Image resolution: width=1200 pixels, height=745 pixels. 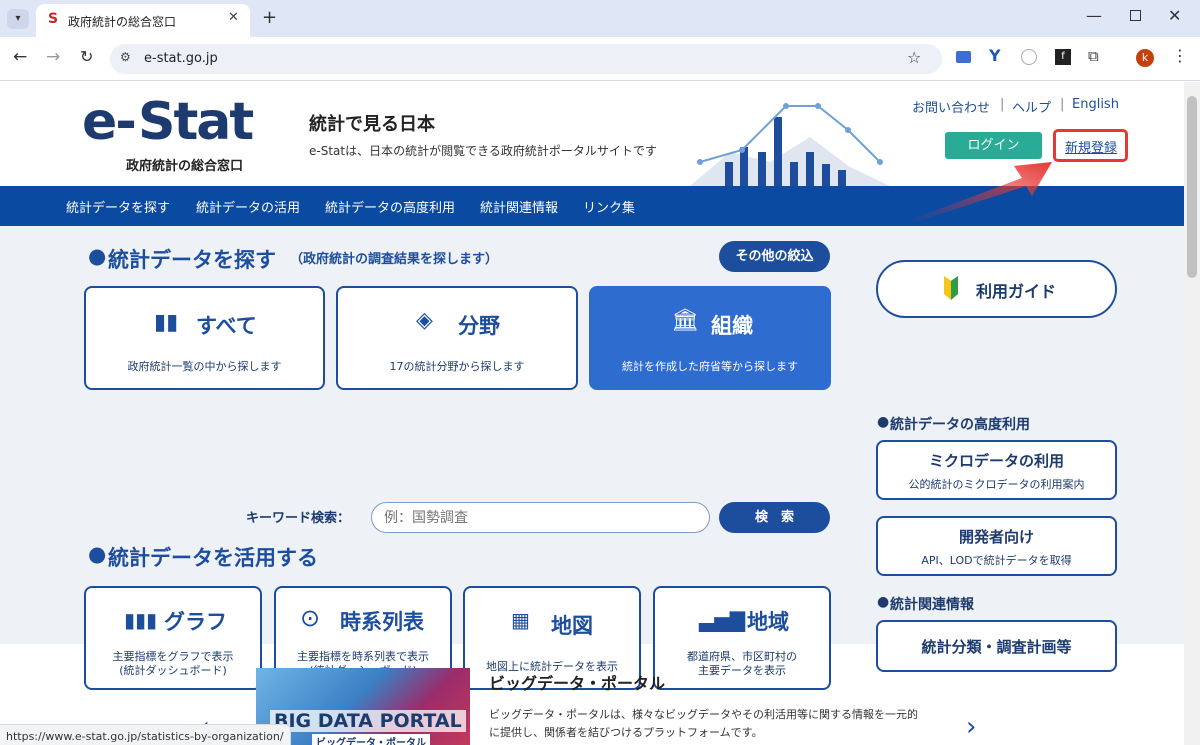 What do you see at coordinates (483, 151) in the screenshot?
I see `tagline-subtitle: e-Statは、日本の統計が閲覧できる政府統計ポータルサイトです` at bounding box center [483, 151].